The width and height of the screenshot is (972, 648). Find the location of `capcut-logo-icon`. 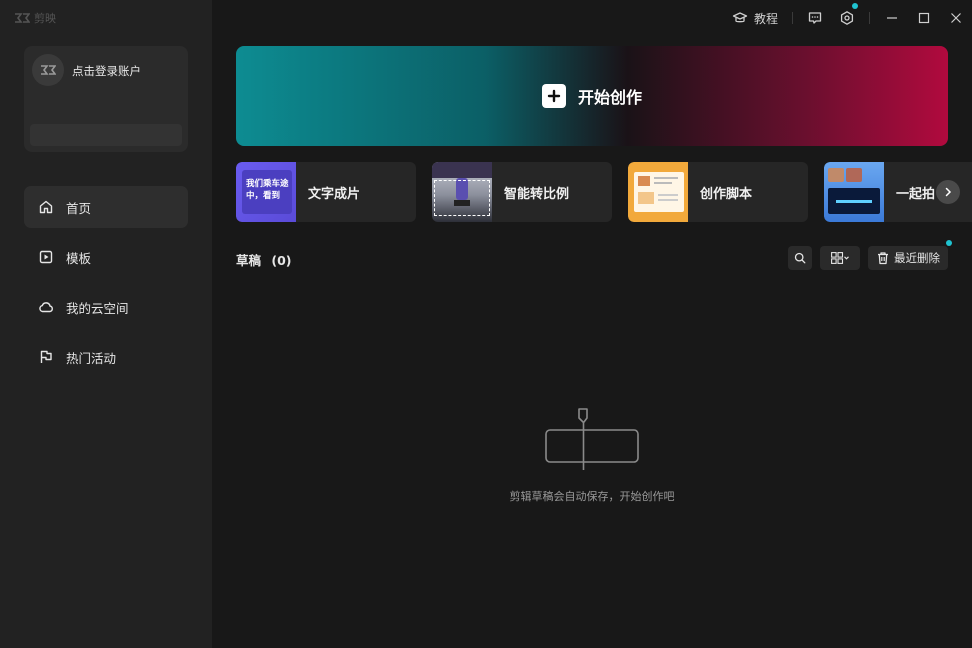

capcut-logo-icon is located at coordinates (22, 18).